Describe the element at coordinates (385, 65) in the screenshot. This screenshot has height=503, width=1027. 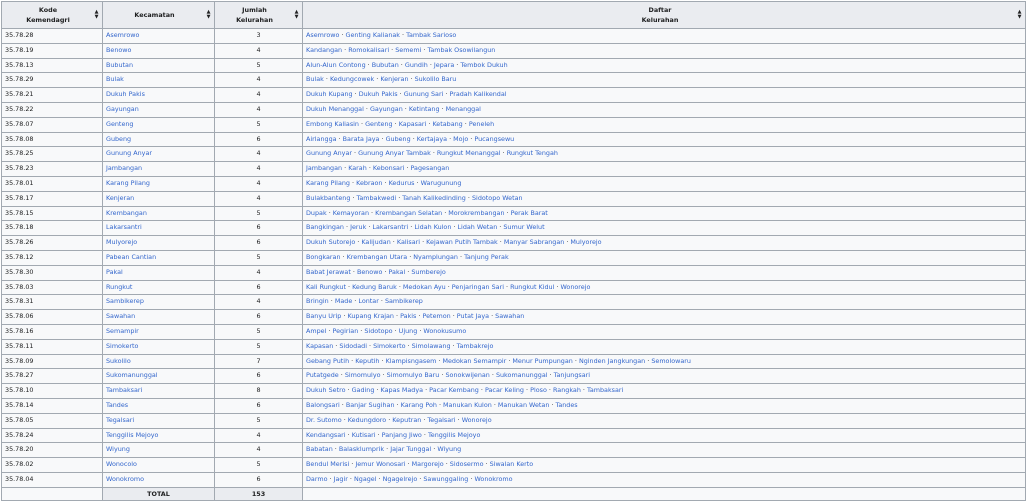
I see `kelurahan-link: Bubutan` at that location.